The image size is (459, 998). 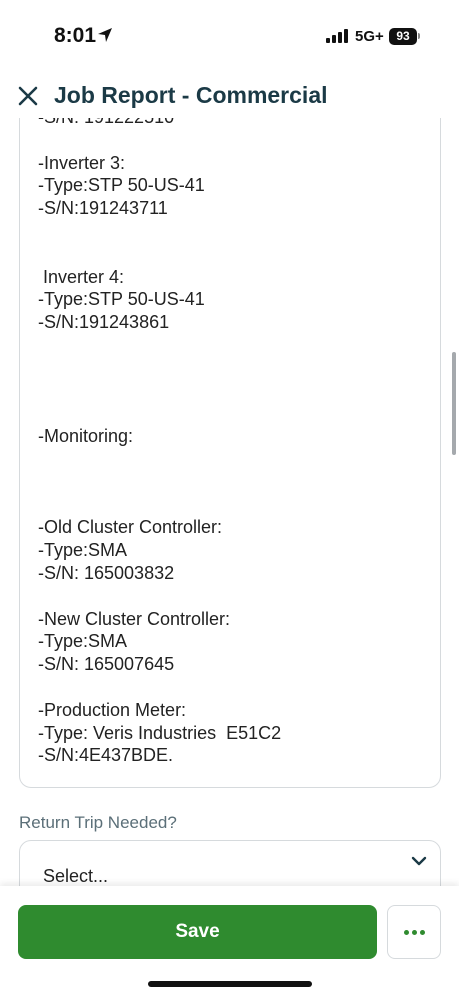 What do you see at coordinates (229, 35) in the screenshot?
I see `status-bar: 8:01 5G+ 93` at bounding box center [229, 35].